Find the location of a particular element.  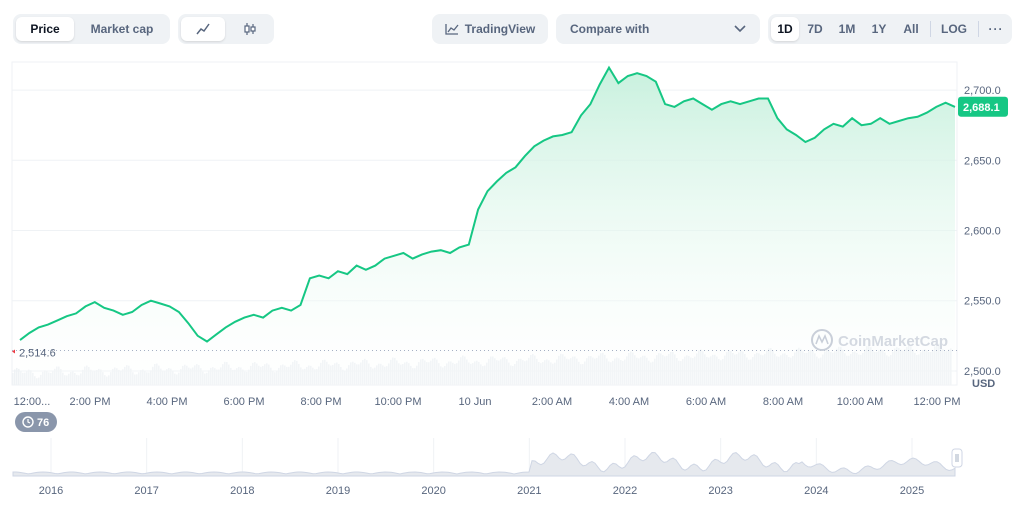

x-tick-label-2: 4:00 PM is located at coordinates (167, 402).